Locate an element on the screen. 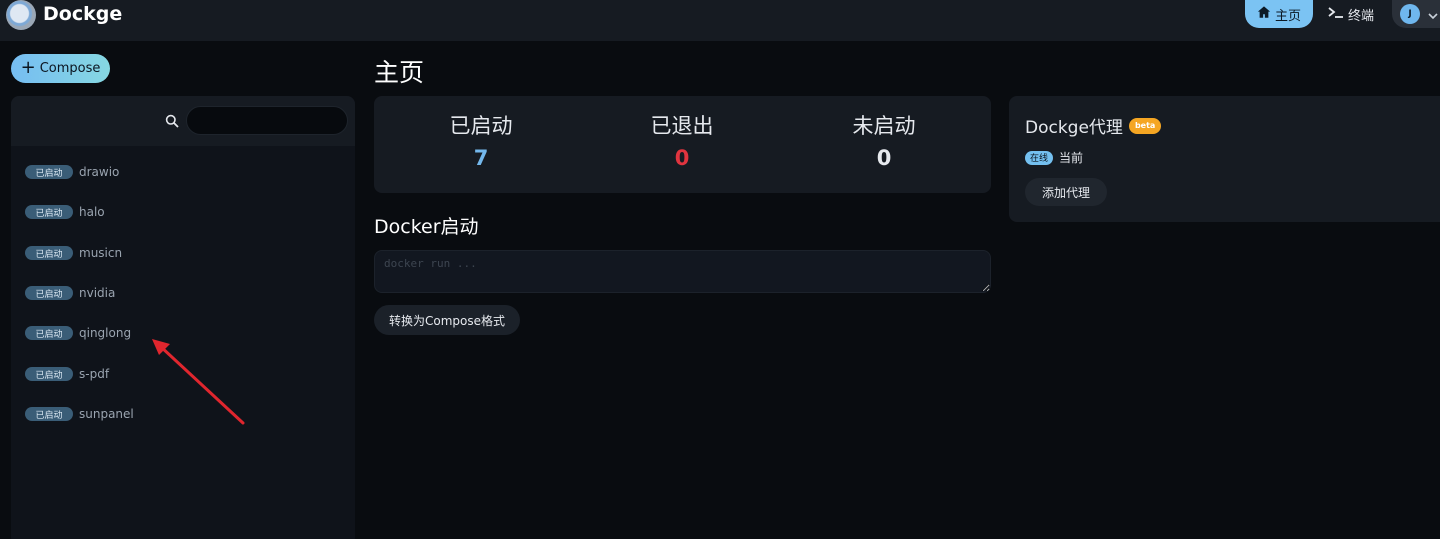 The image size is (1440, 539). list-item: 已启动 sunpanel is located at coordinates (79, 414).